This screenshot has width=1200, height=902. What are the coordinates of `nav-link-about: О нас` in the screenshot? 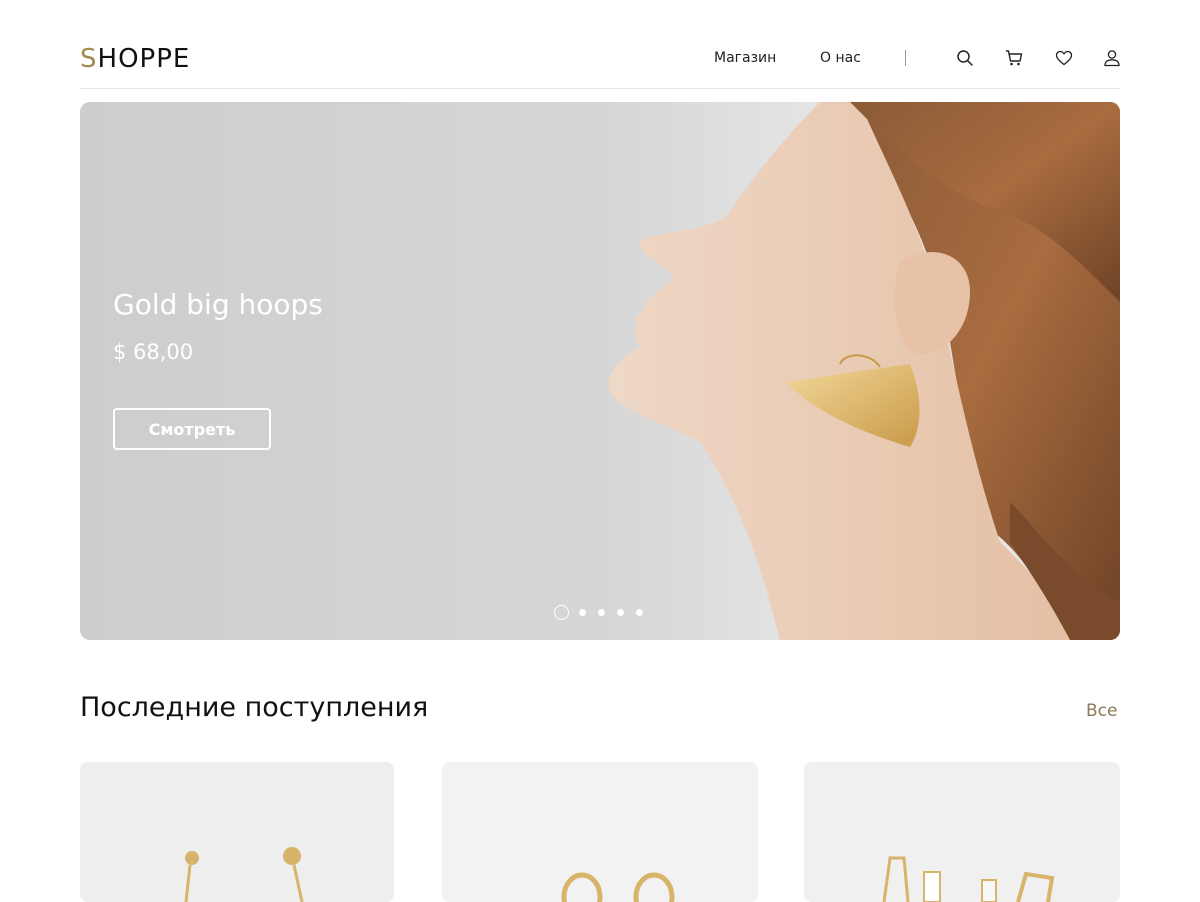 It's located at (840, 58).